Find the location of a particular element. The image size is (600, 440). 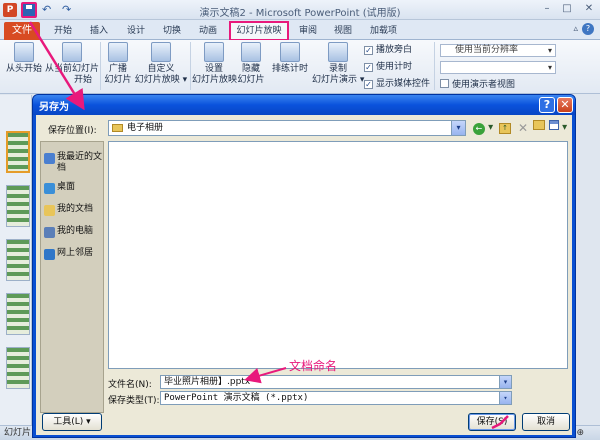

dialog-title-bar: 另存为 ? ✕ is located at coordinates (304, 105).